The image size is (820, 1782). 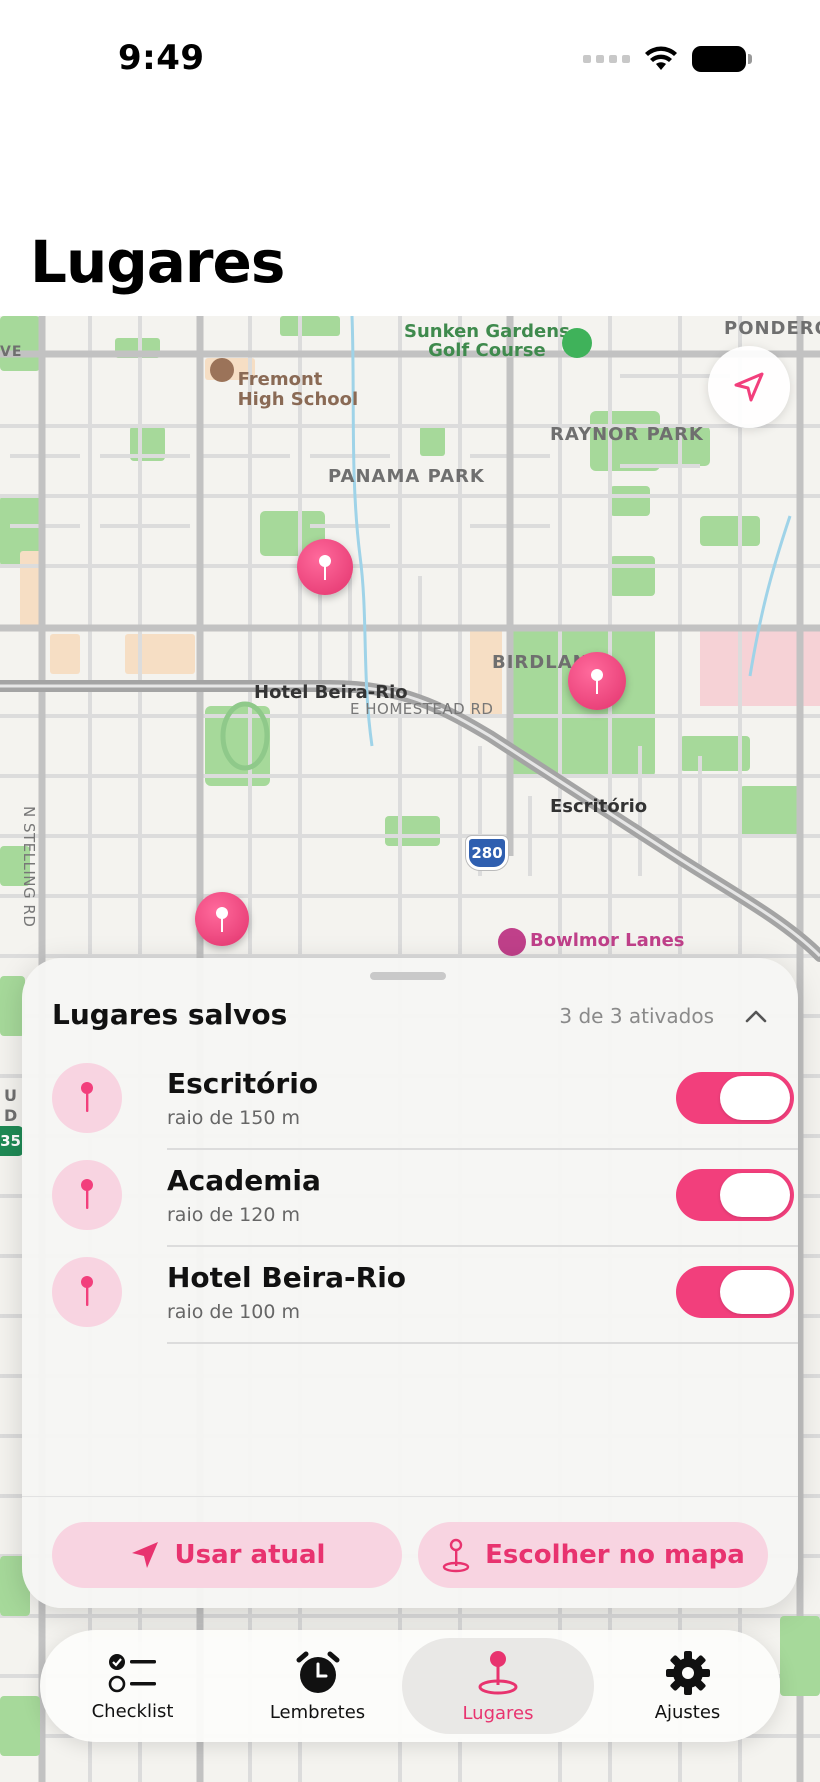 What do you see at coordinates (221, 370) in the screenshot?
I see `school-icon` at bounding box center [221, 370].